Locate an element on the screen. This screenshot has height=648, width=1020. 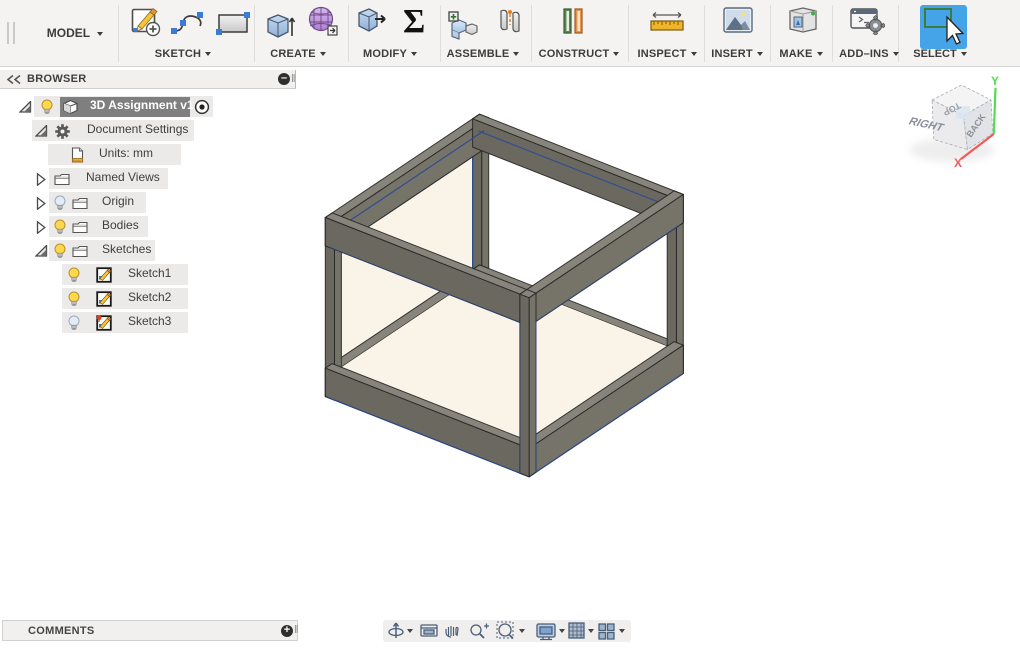
svg-text: X is located at coordinates (958, 163).